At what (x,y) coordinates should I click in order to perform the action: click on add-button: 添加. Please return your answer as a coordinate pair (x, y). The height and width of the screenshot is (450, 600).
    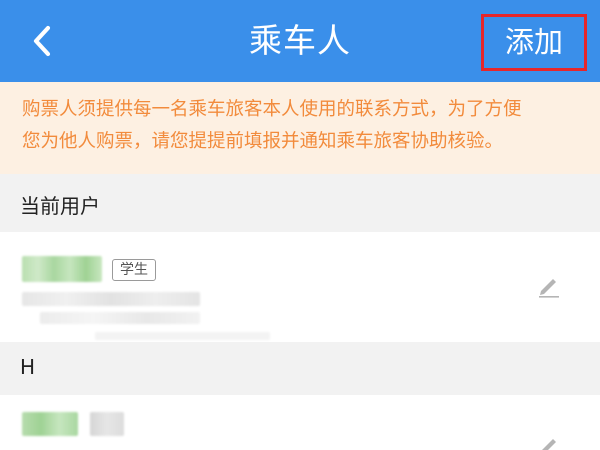
    Looking at the image, I should click on (534, 42).